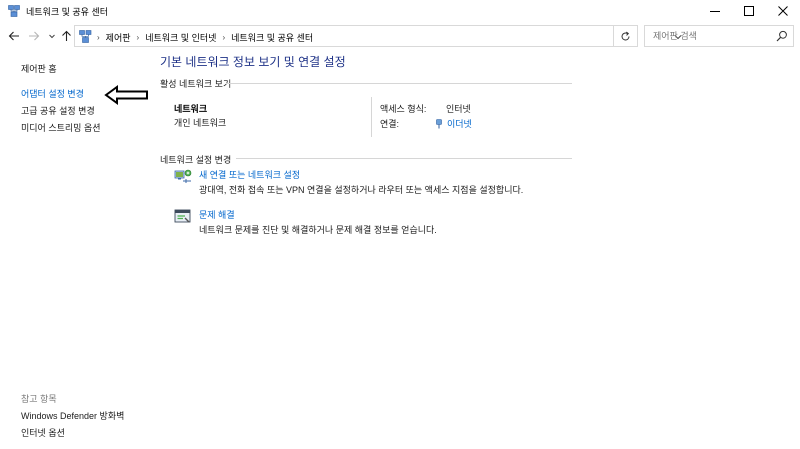  I want to click on left-arrow-annotation, so click(126, 95).